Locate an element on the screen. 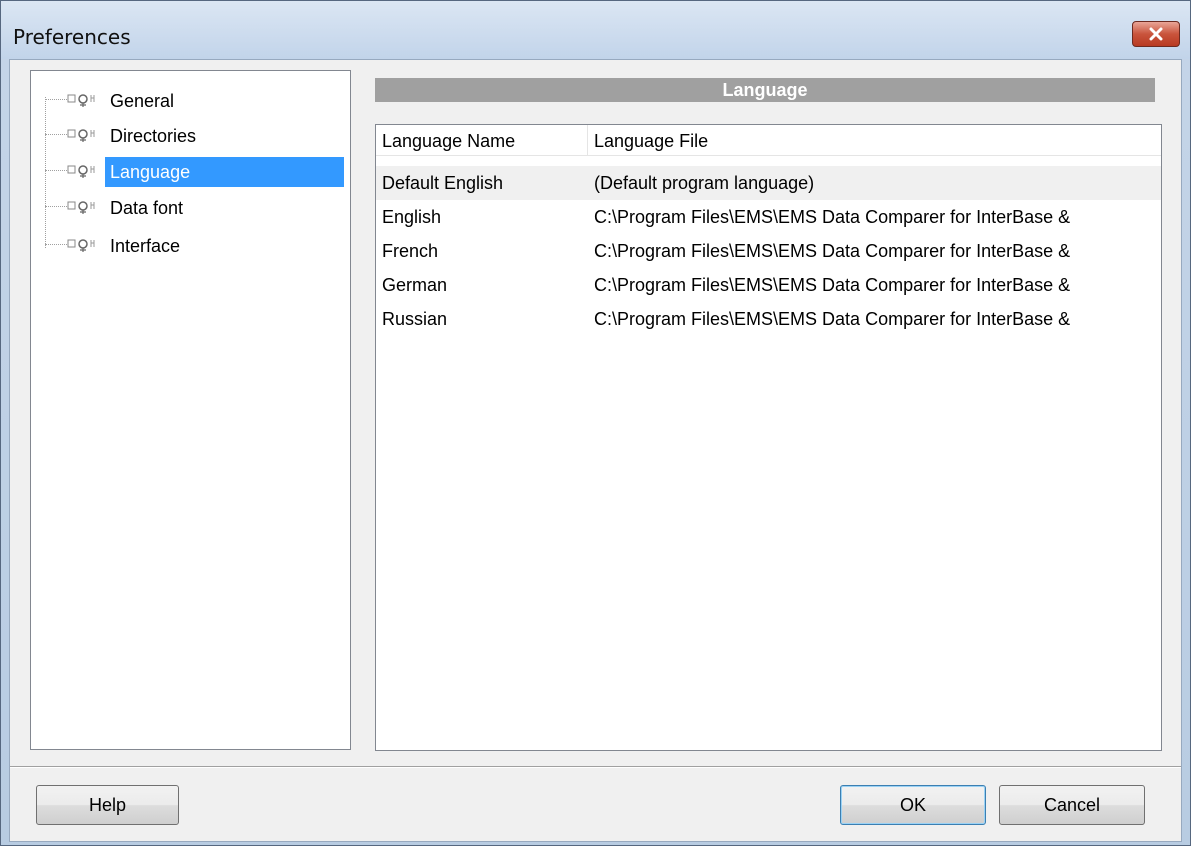 The height and width of the screenshot is (846, 1191). tree-item-interface: Interface is located at coordinates (195, 245).